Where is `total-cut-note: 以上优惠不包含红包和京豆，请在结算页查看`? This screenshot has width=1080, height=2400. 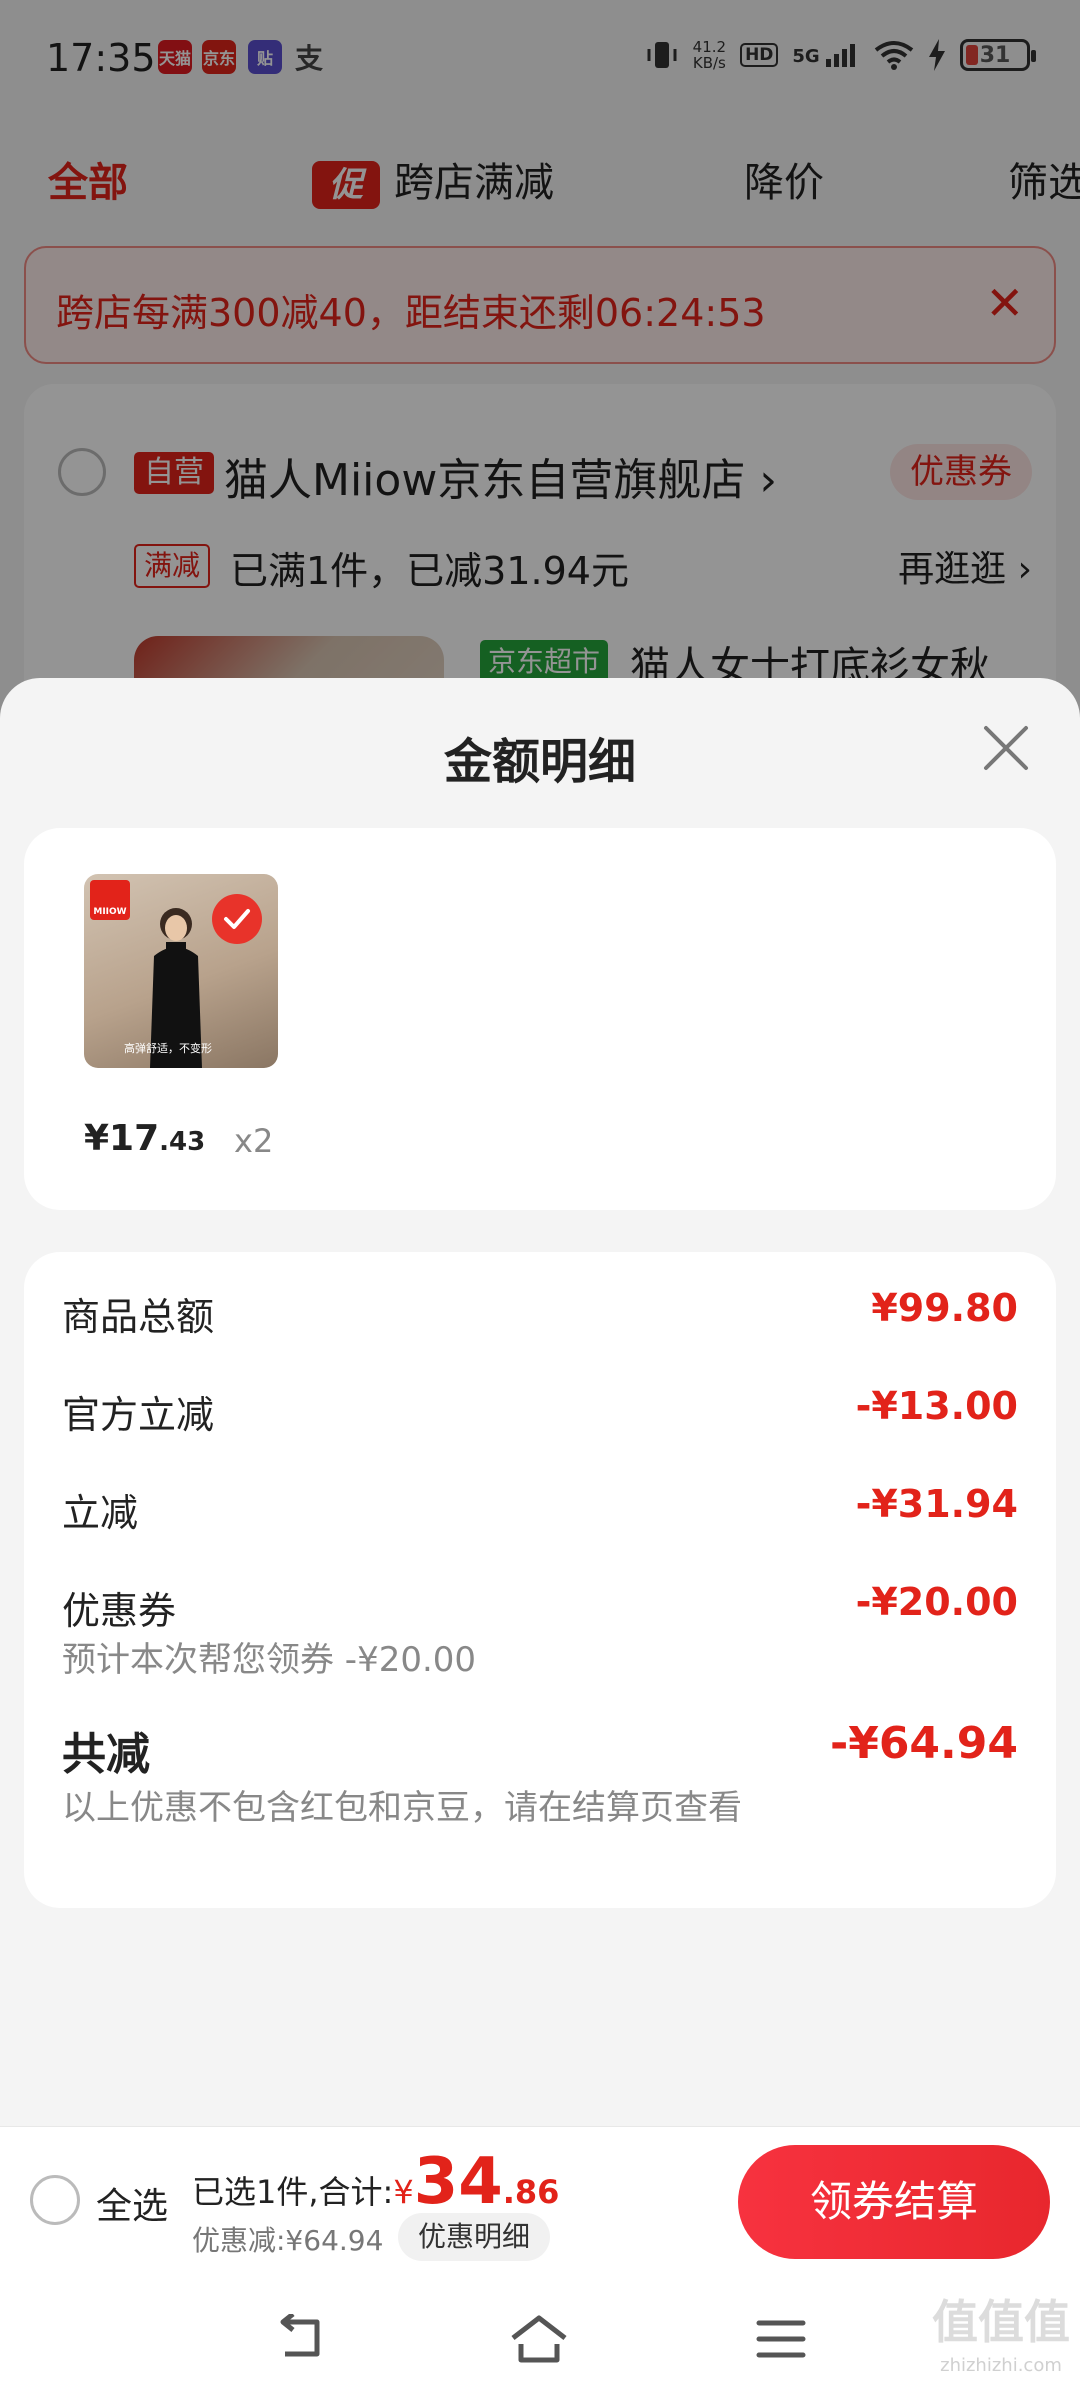
total-cut-note: 以上优惠不包含红包和京豆，请在结算页查看 is located at coordinates (402, 1808).